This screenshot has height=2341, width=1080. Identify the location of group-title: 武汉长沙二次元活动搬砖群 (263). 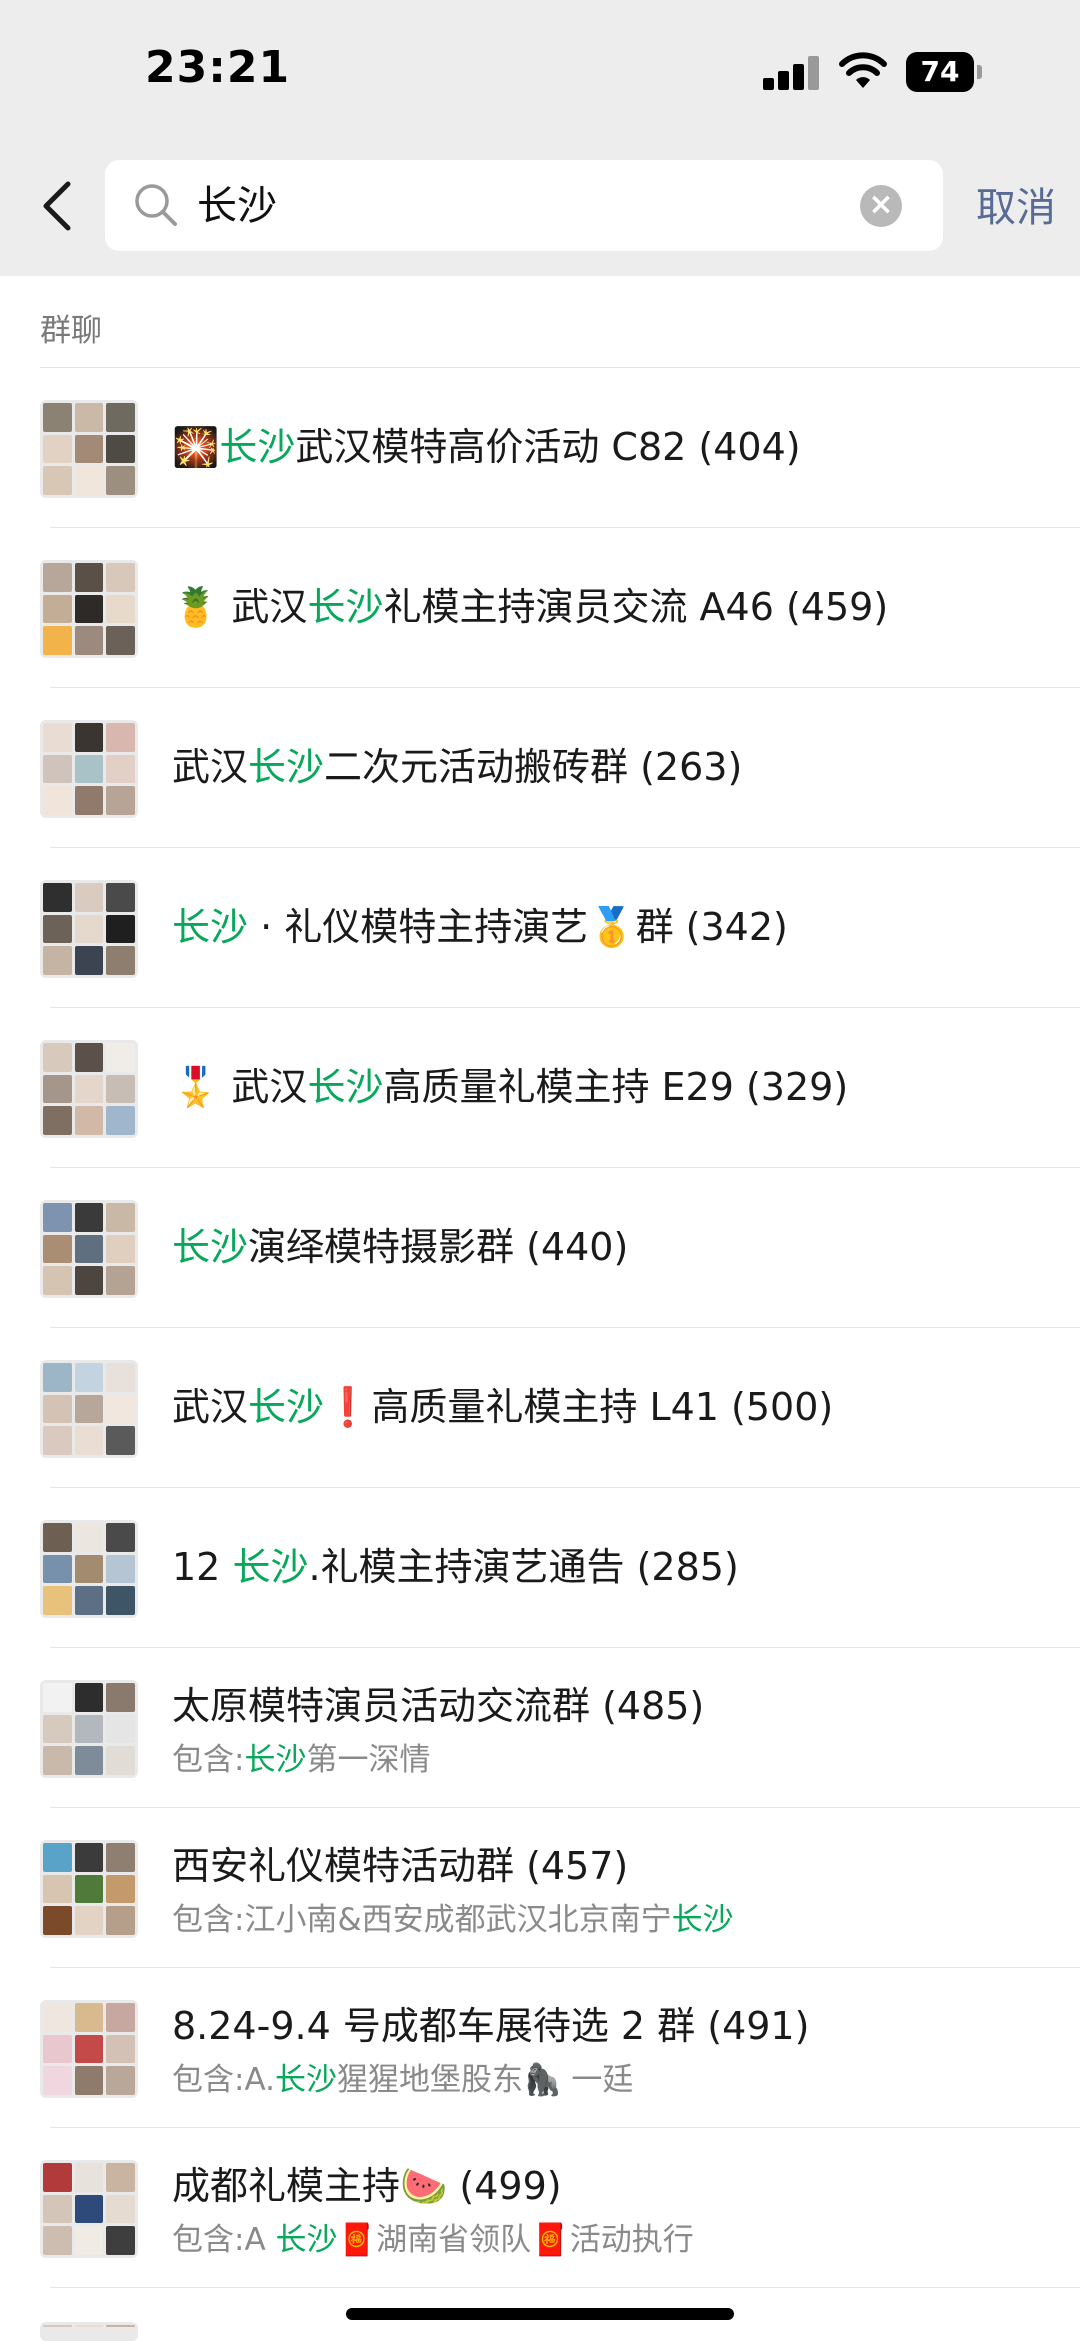
(457, 767).